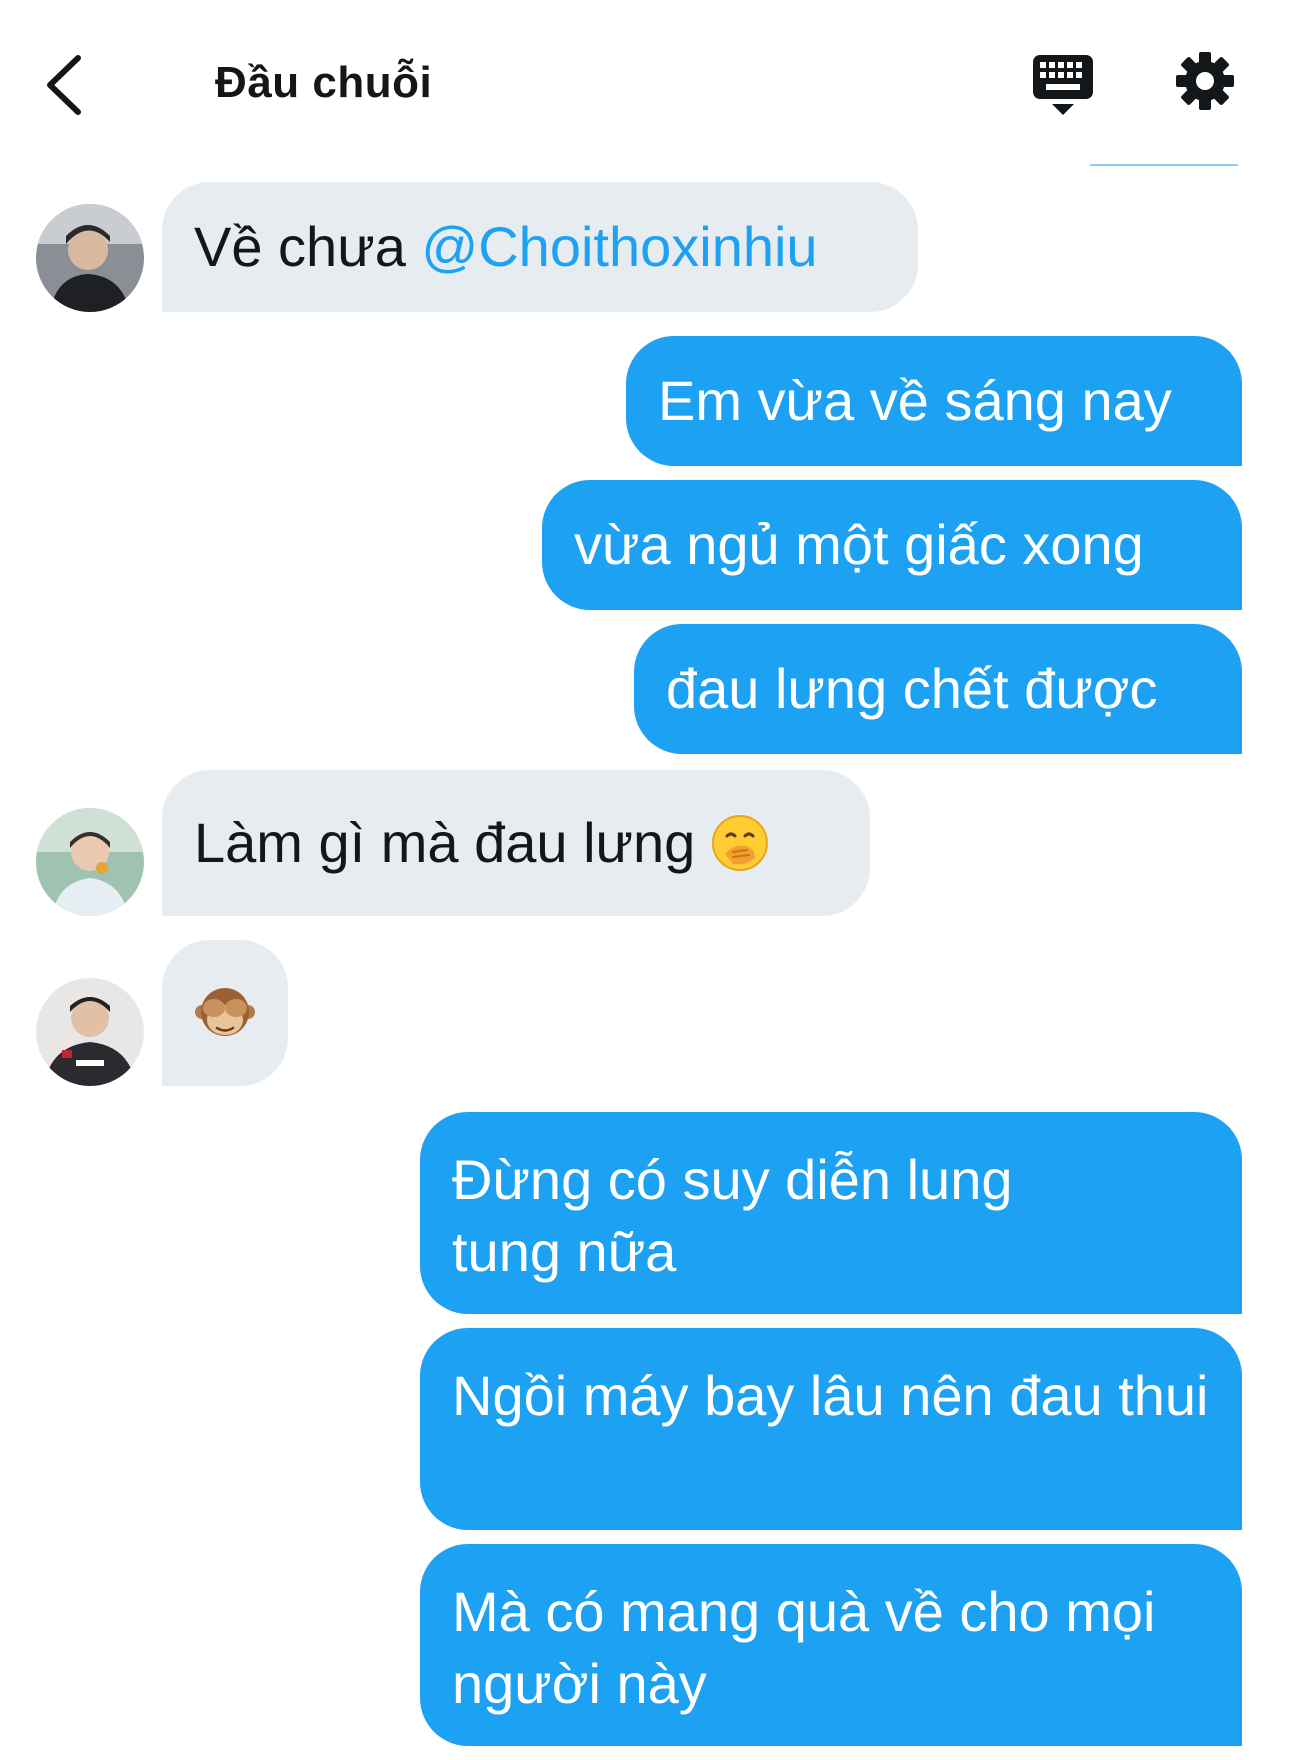 The width and height of the screenshot is (1290, 1760). I want to click on message-text: đau lưng chết được, so click(912, 688).